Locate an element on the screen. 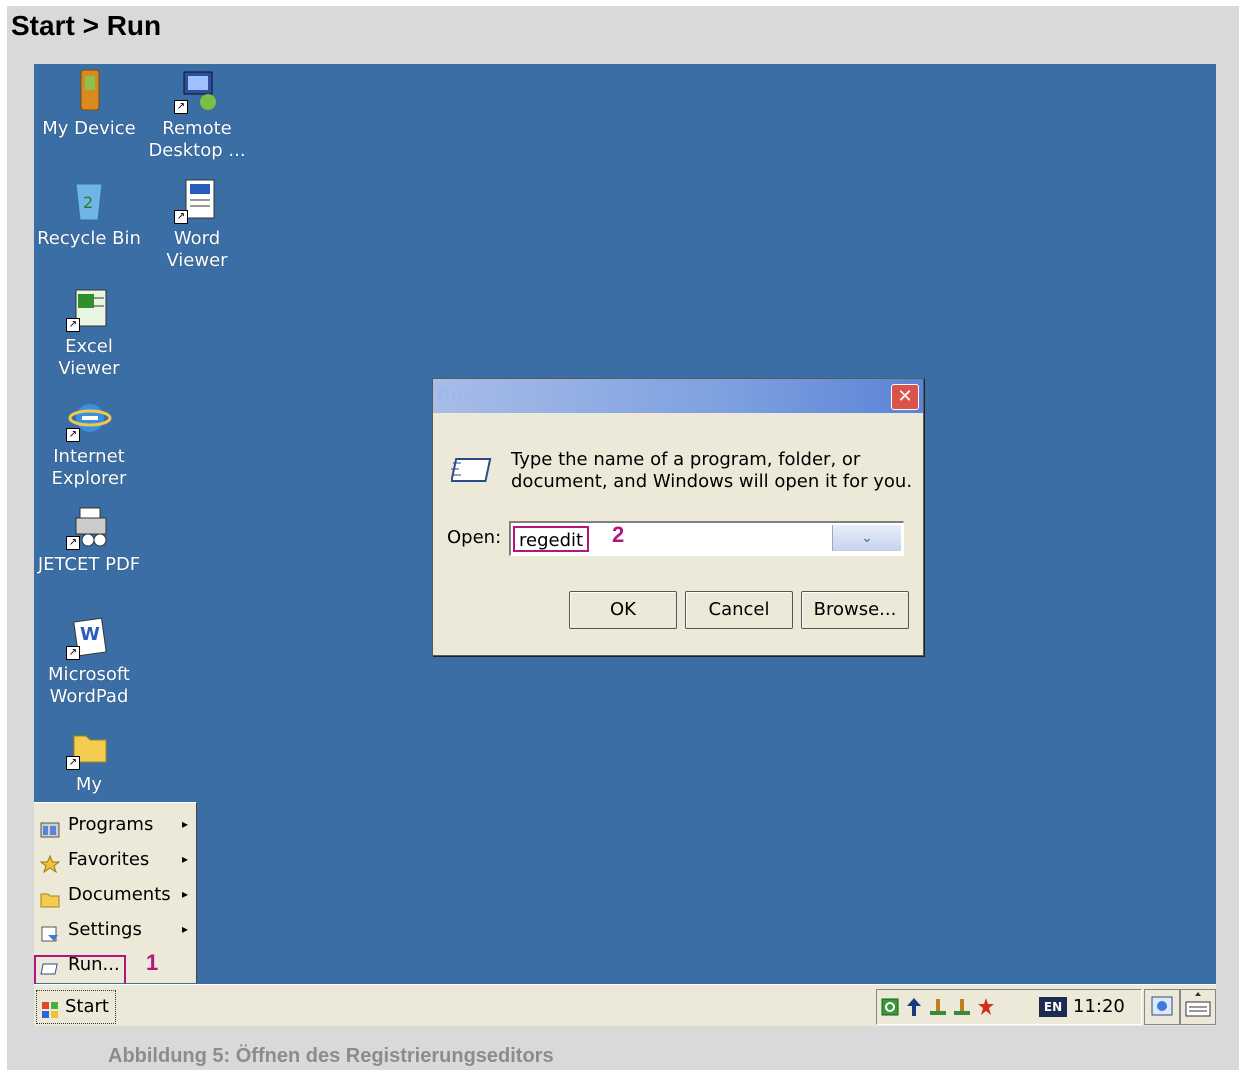 This screenshot has width=1239, height=1070. desktop-icon-word-viewer: ↗ Word Viewer is located at coordinates (197, 225).